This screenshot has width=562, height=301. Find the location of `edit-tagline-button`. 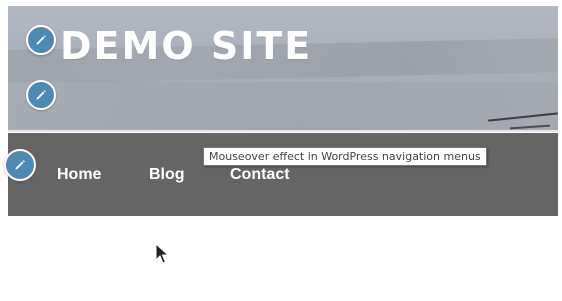

edit-tagline-button is located at coordinates (41, 95).